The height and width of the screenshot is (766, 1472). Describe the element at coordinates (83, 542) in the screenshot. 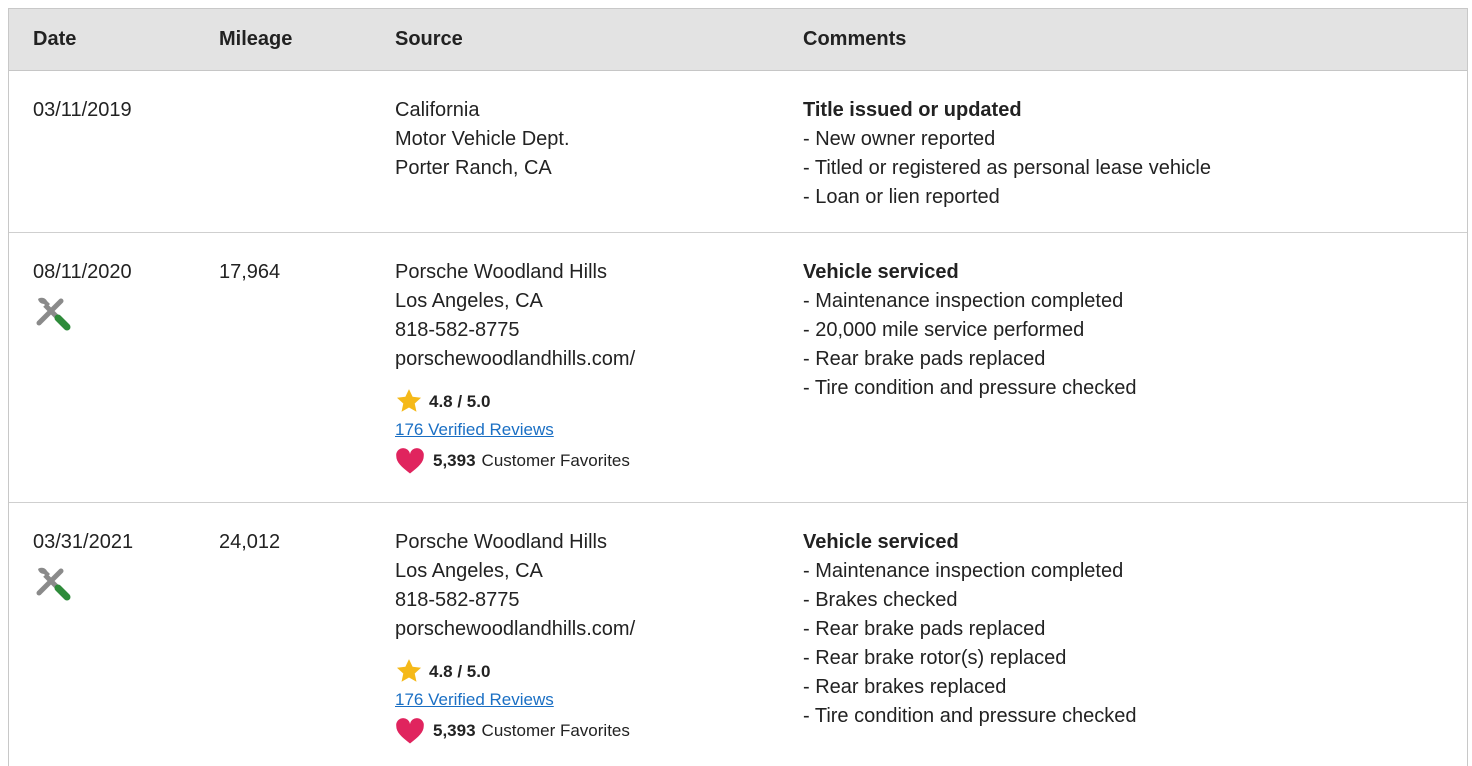

I see `row-date: 03/31/2021` at that location.